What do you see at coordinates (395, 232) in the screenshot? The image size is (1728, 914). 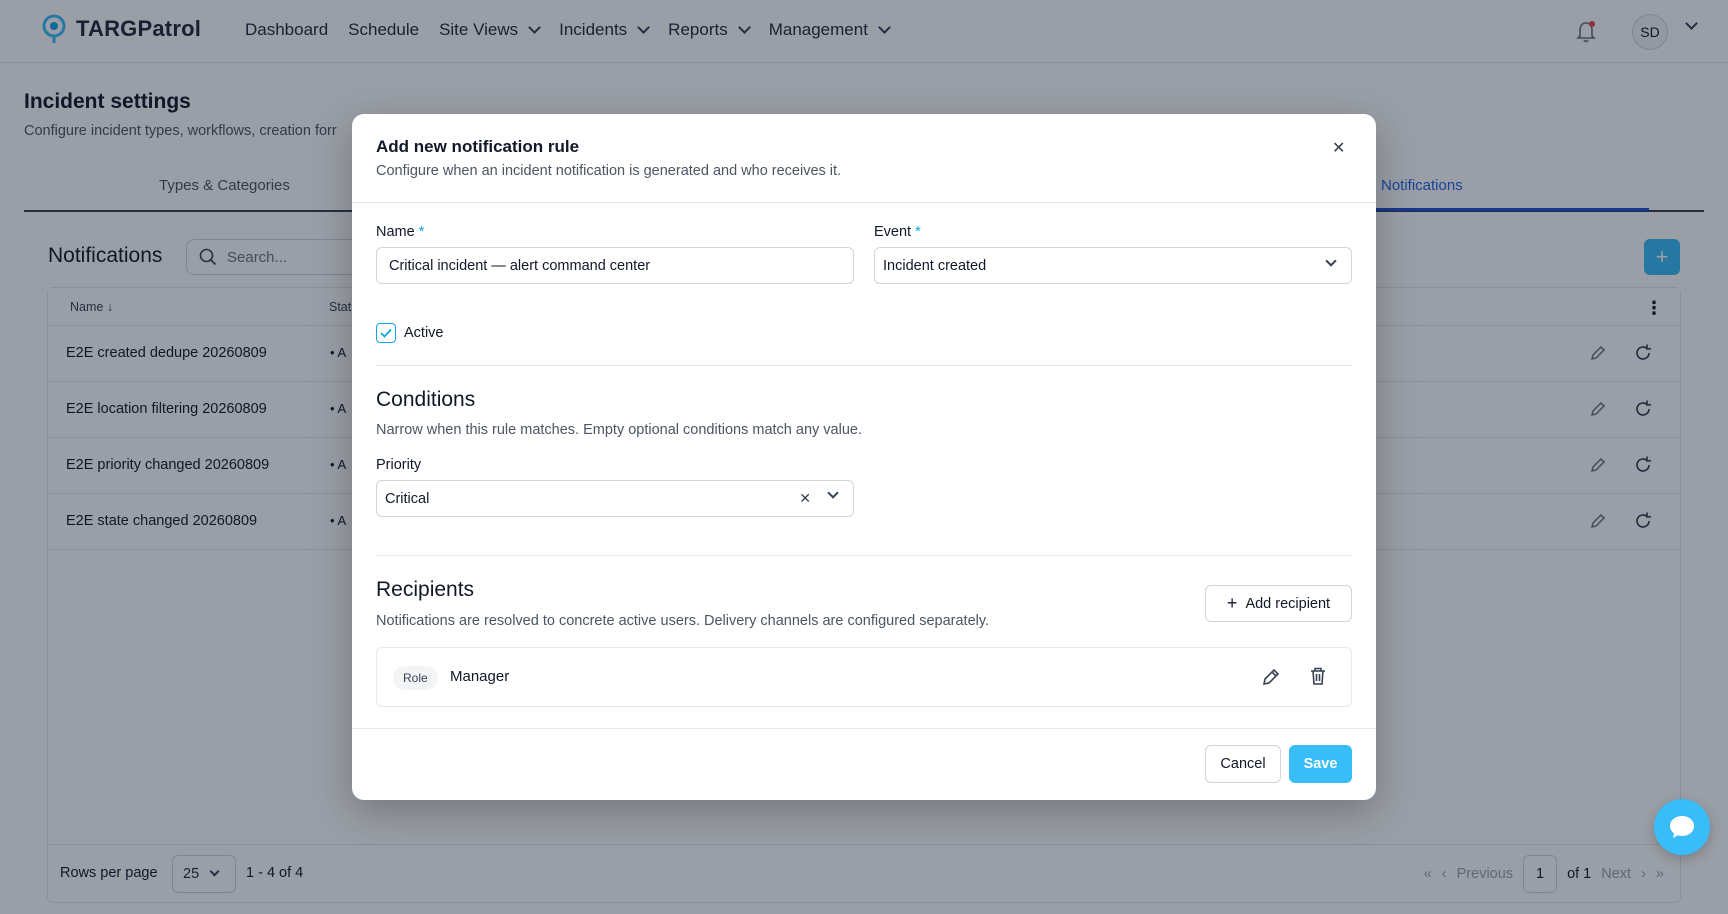 I see `label-text: Name` at bounding box center [395, 232].